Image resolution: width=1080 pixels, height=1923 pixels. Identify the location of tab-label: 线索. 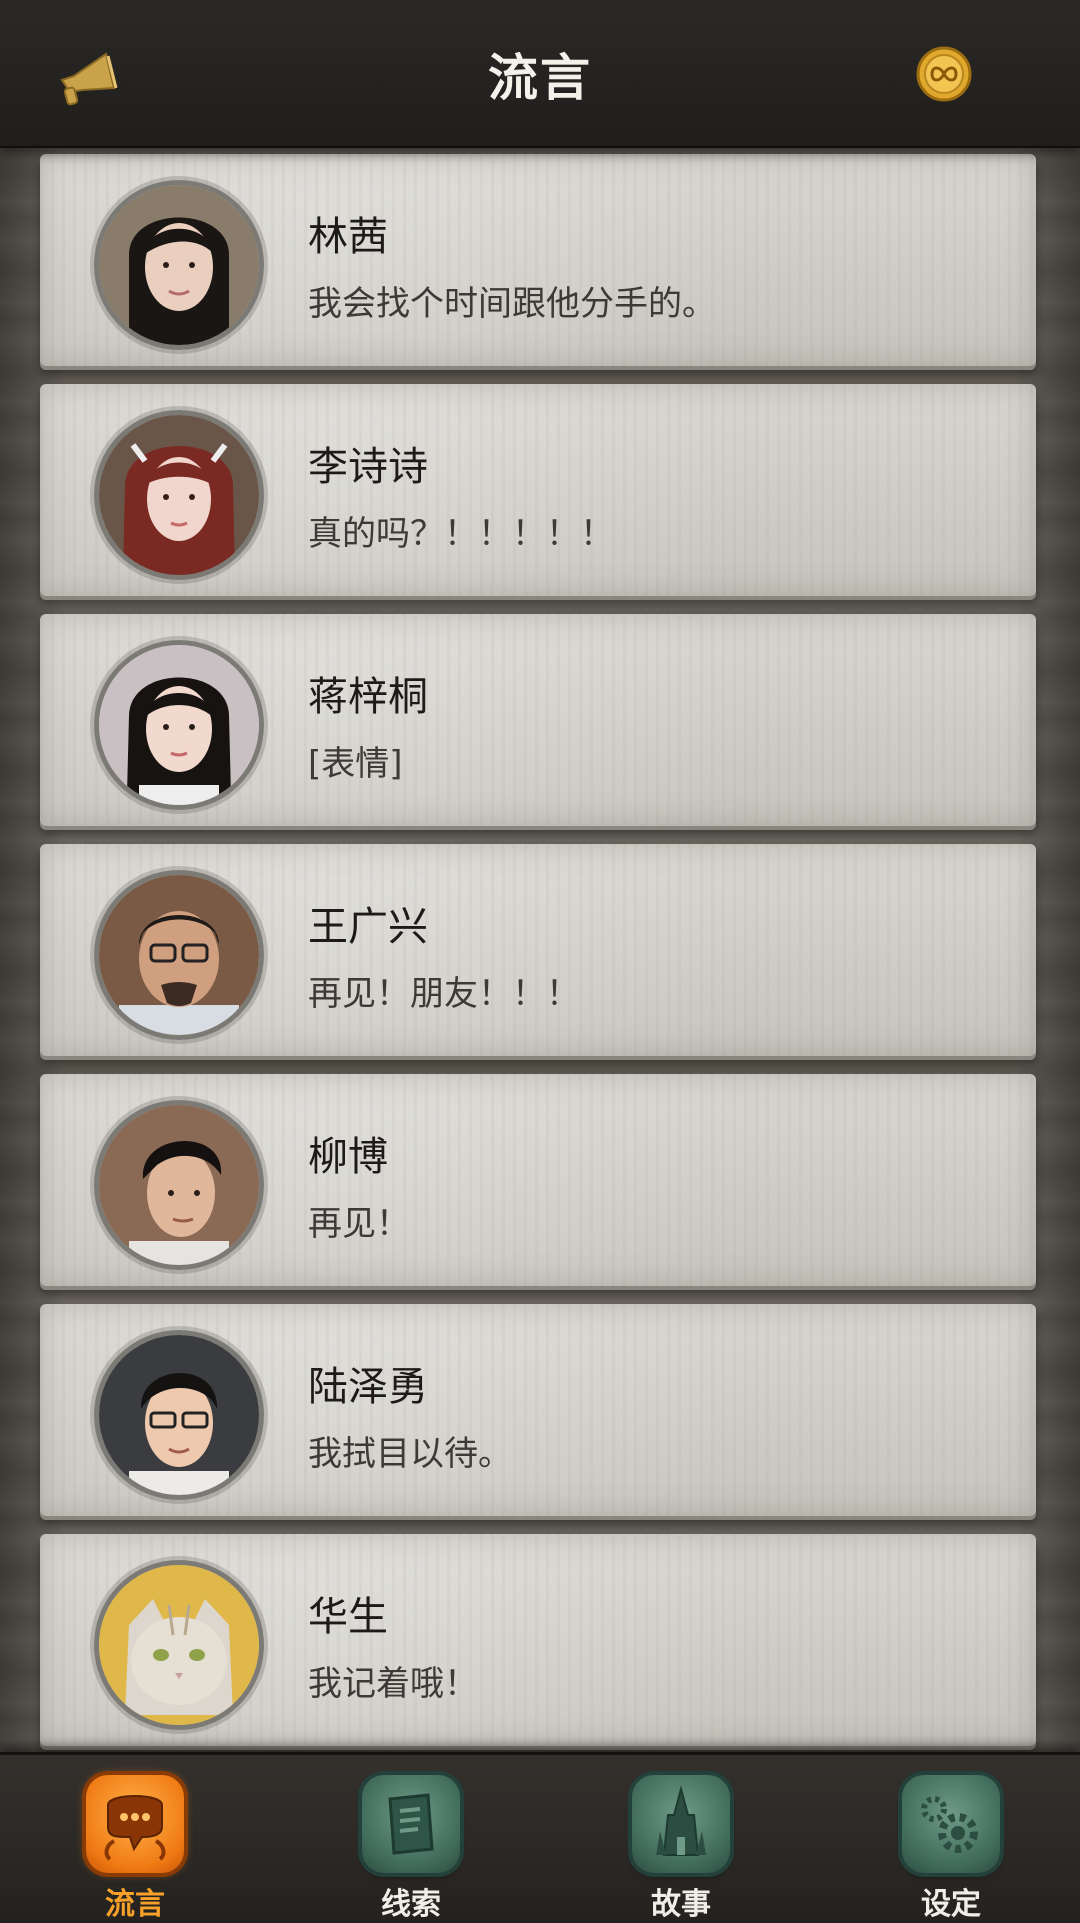
(411, 1904).